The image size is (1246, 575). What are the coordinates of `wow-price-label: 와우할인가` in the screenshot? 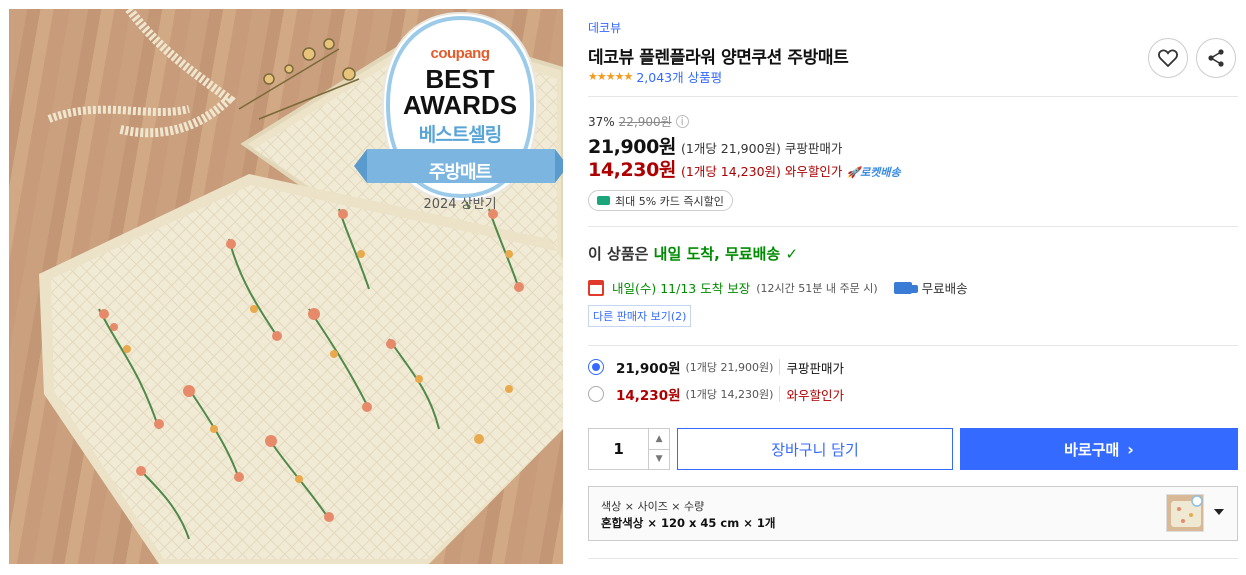 It's located at (813, 171).